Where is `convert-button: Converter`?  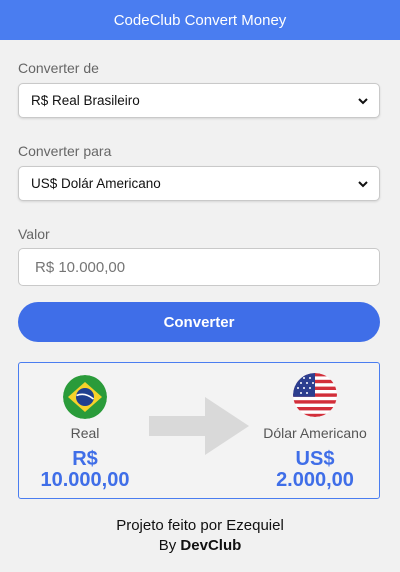
convert-button: Converter is located at coordinates (199, 322).